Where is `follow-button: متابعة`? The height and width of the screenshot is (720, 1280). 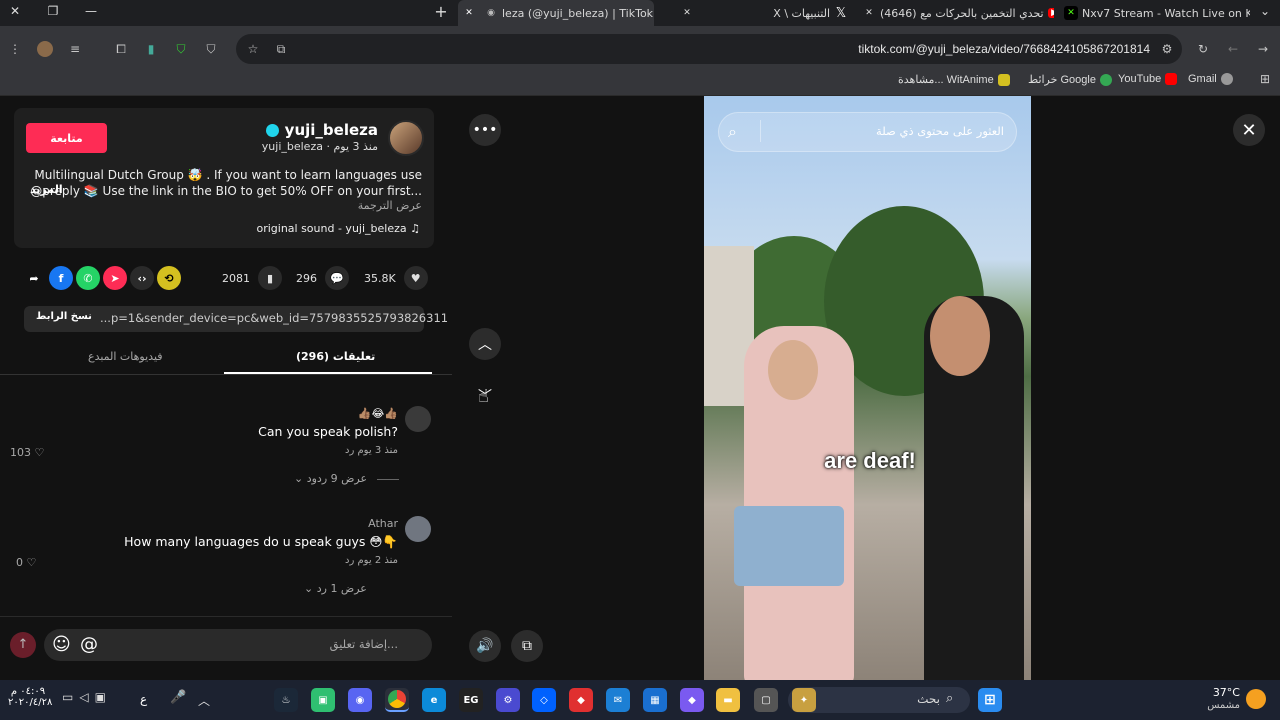
follow-button: متابعة is located at coordinates (66, 138).